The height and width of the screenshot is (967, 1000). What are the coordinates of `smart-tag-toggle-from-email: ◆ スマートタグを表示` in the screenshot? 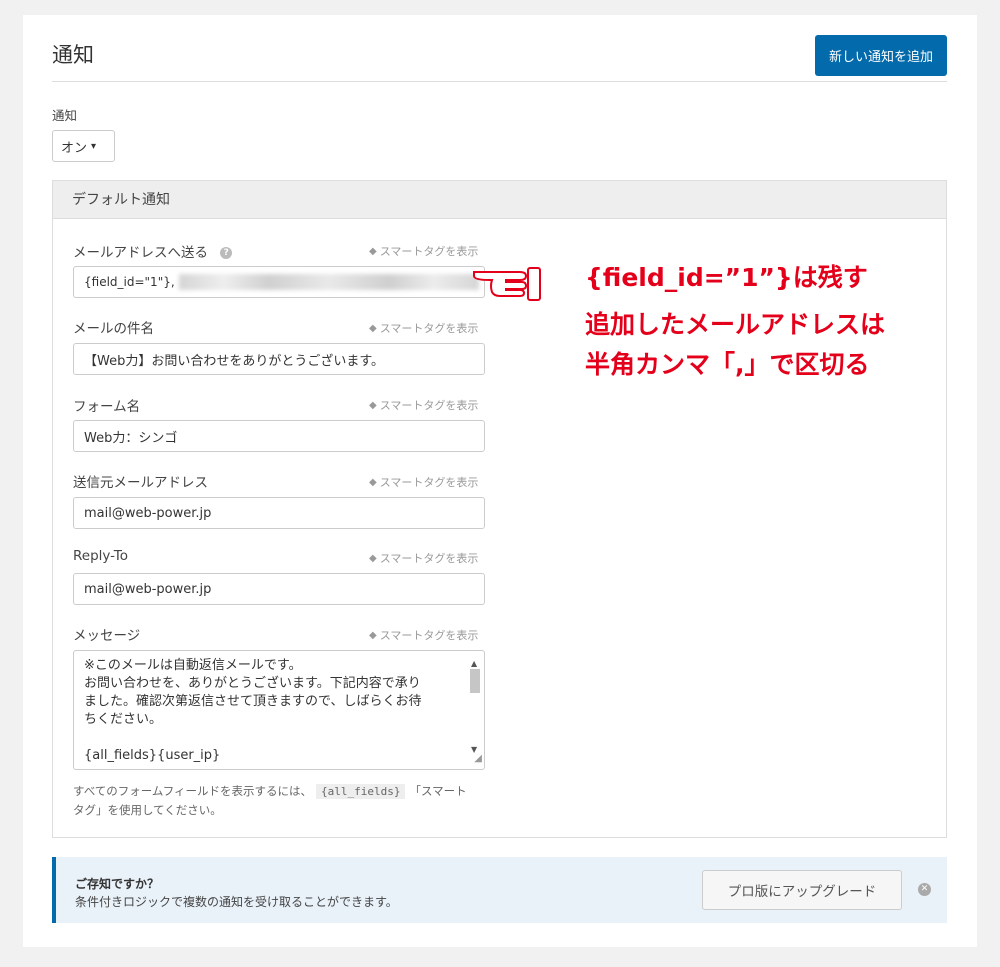 It's located at (423, 482).